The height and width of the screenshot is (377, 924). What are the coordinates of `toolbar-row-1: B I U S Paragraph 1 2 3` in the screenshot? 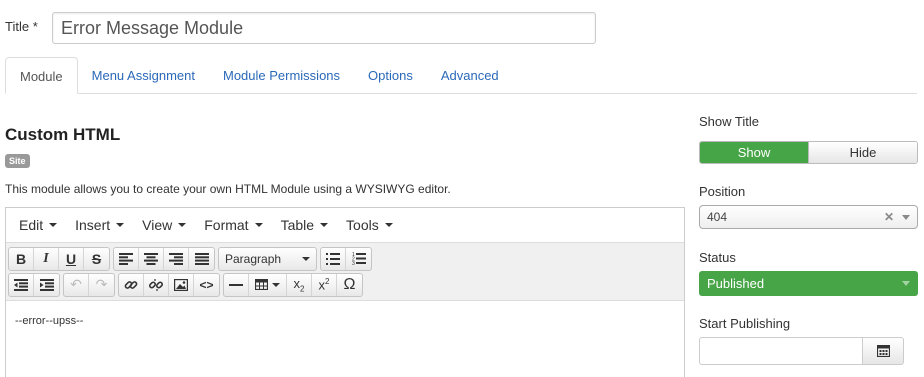 It's located at (345, 258).